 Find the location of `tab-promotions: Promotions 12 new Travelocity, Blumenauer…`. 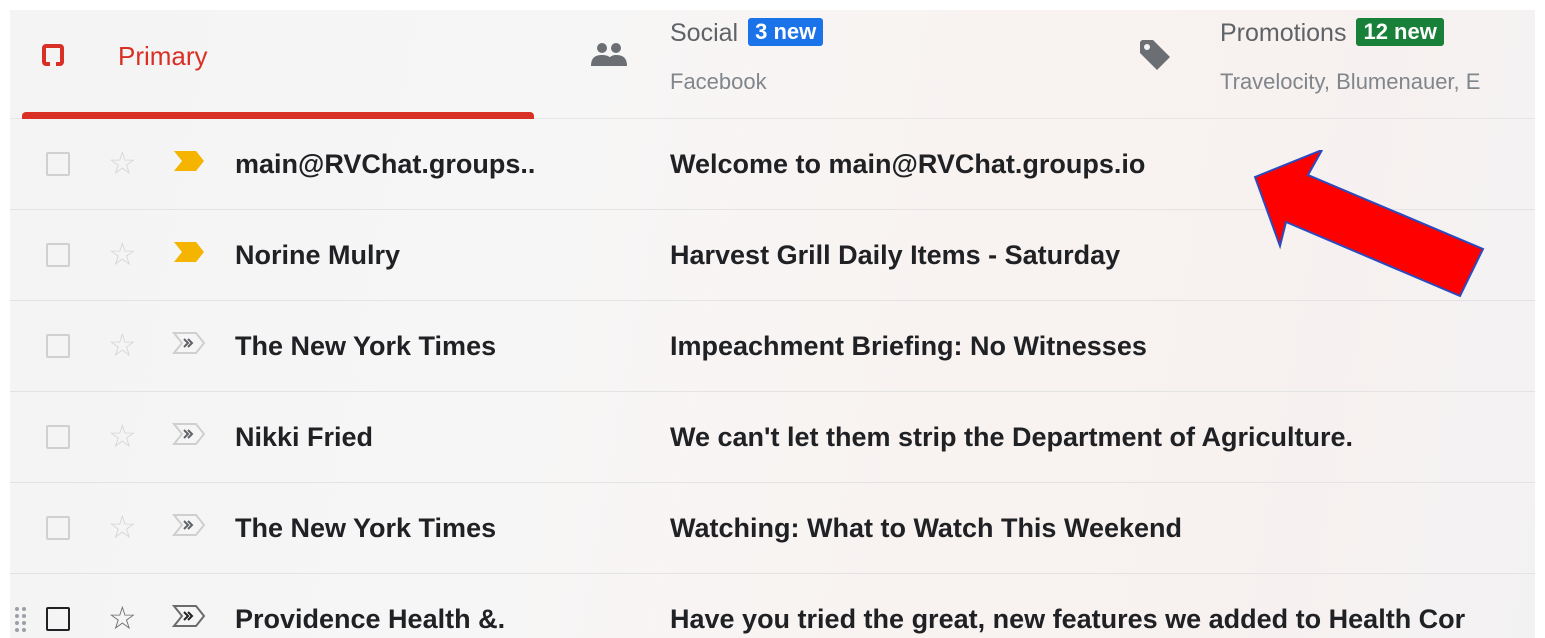

tab-promotions: Promotions 12 new Travelocity, Blumenauer… is located at coordinates (1335, 64).